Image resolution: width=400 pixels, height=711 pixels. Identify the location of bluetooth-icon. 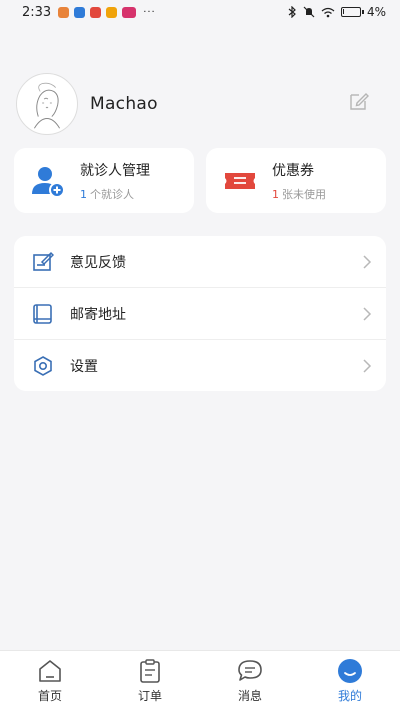
(292, 12).